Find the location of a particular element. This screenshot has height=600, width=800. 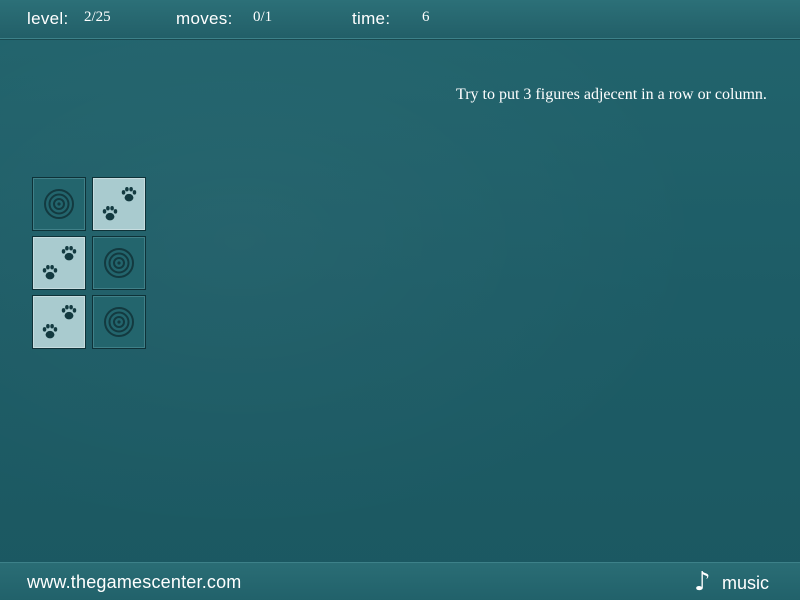

music-note-icon: ♪ is located at coordinates (702, 582).